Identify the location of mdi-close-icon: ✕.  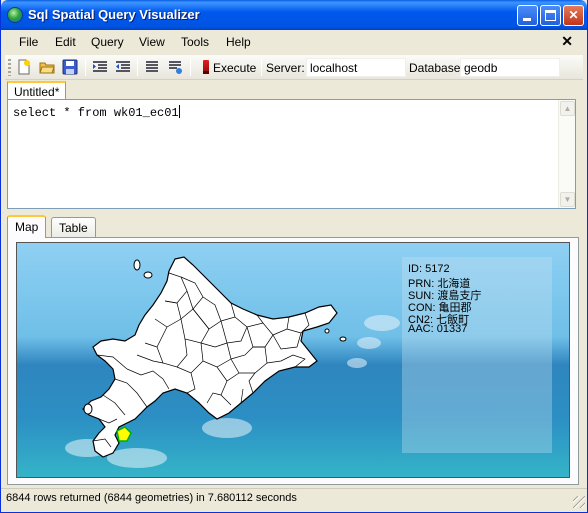
(567, 41).